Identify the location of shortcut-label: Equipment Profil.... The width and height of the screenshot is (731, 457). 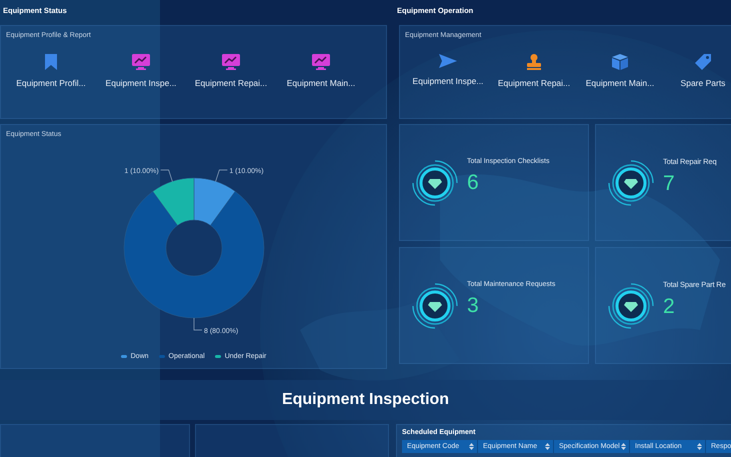
(51, 83).